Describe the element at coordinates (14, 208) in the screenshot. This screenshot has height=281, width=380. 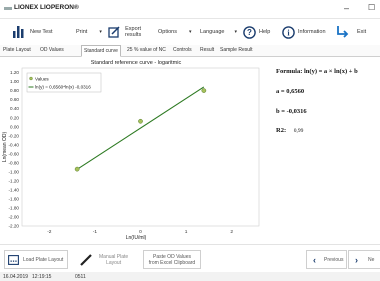
I see `y-tick-label: -1.80` at that location.